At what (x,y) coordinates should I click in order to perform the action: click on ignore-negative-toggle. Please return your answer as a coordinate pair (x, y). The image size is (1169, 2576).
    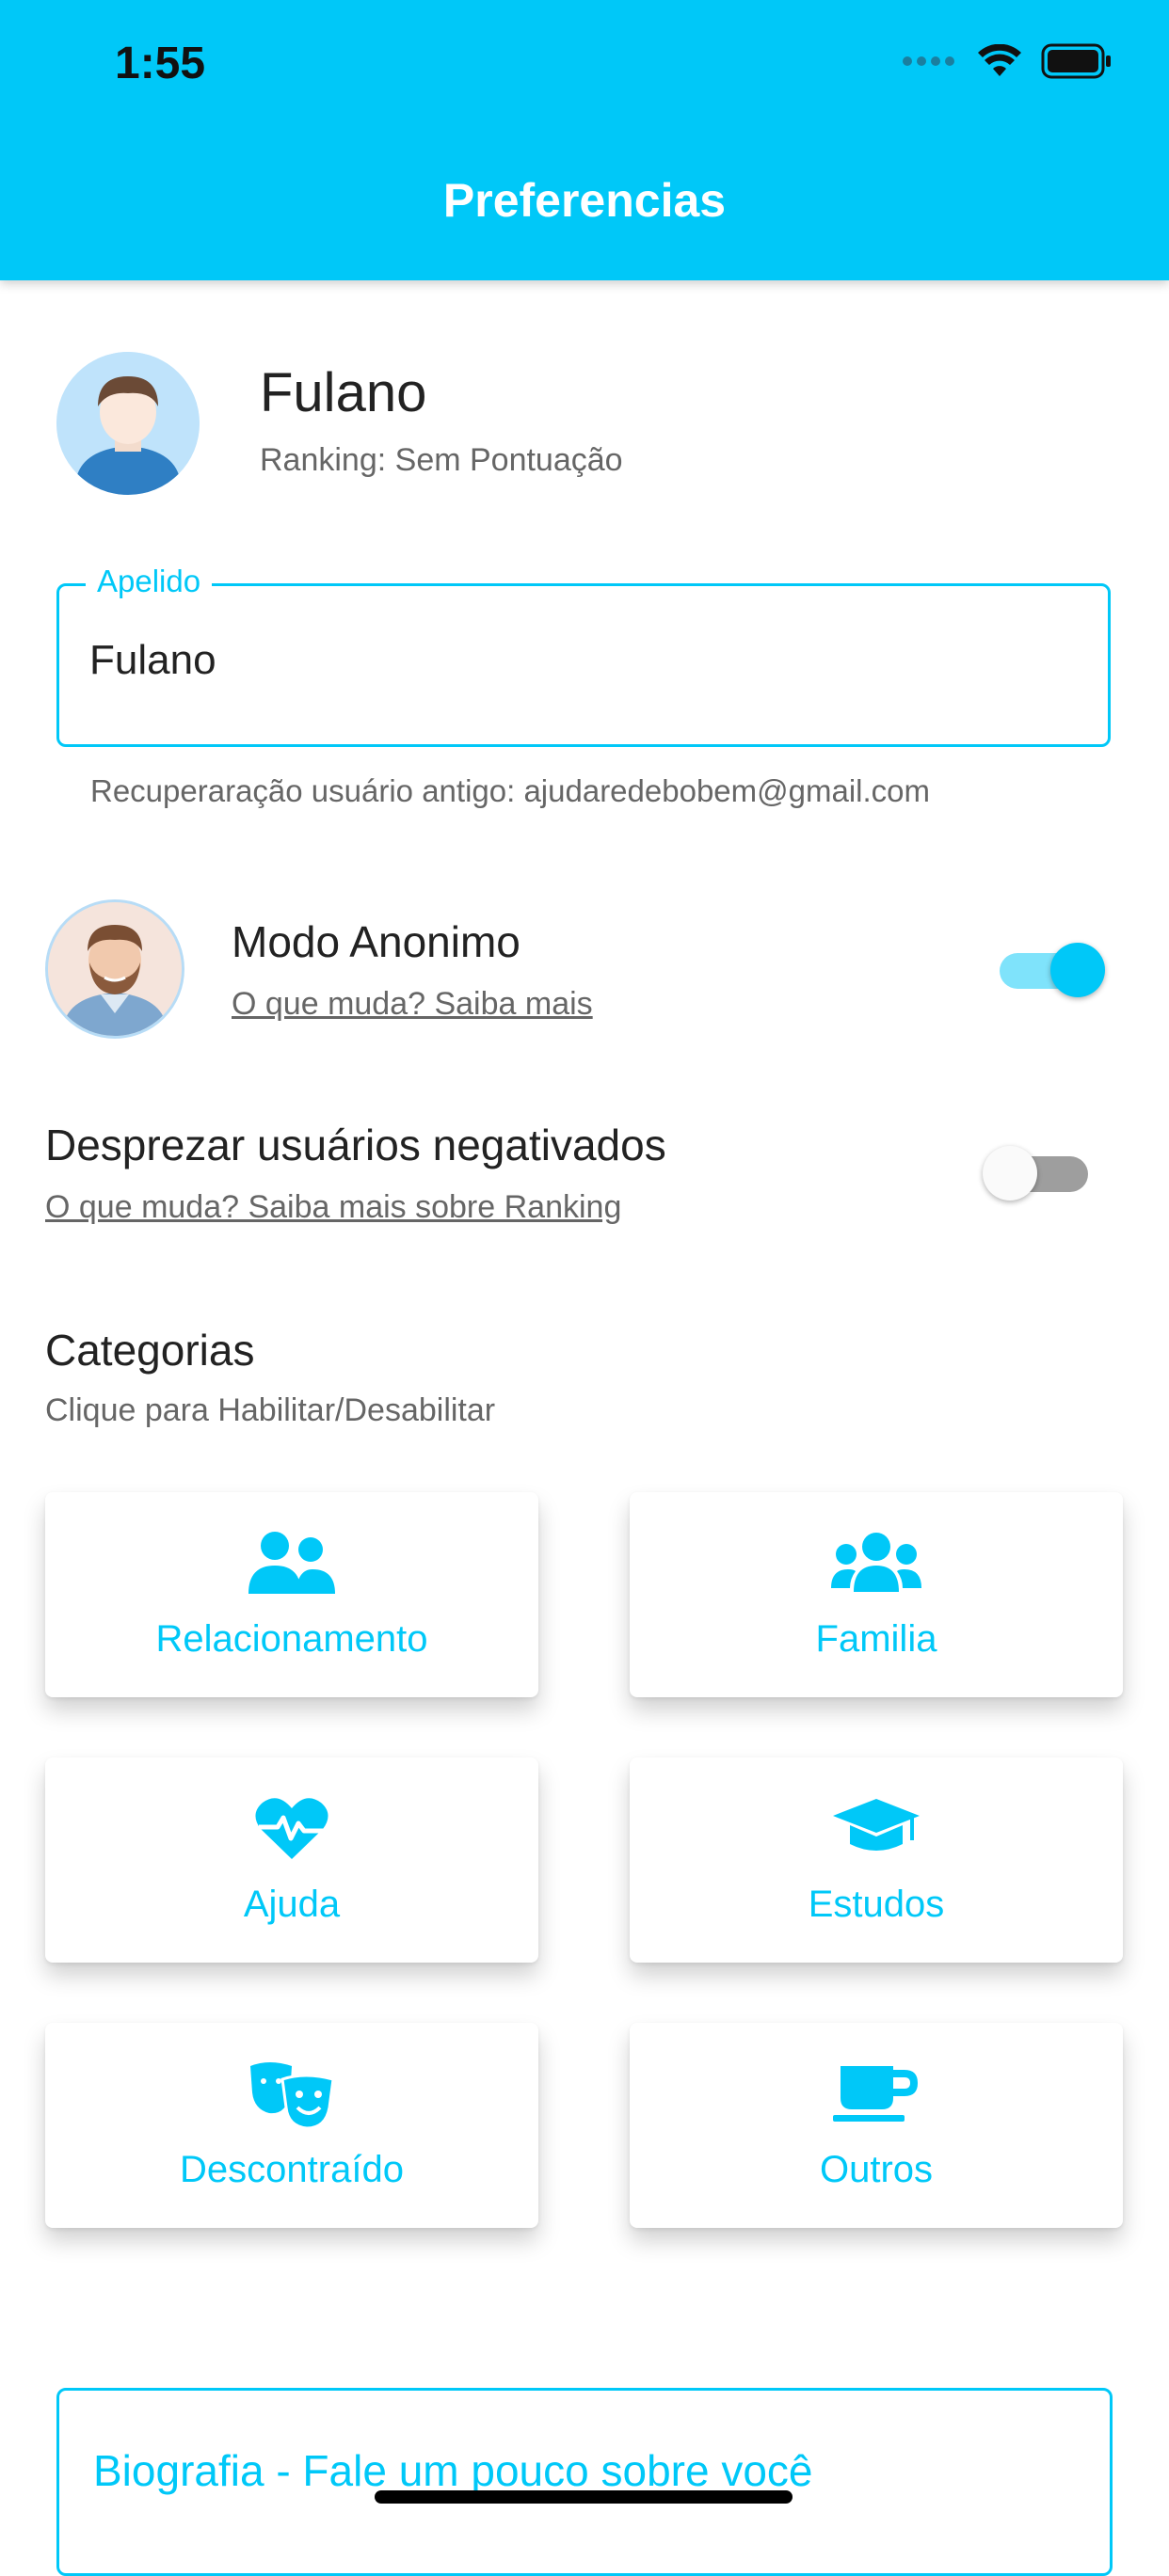
    Looking at the image, I should click on (1038, 1173).